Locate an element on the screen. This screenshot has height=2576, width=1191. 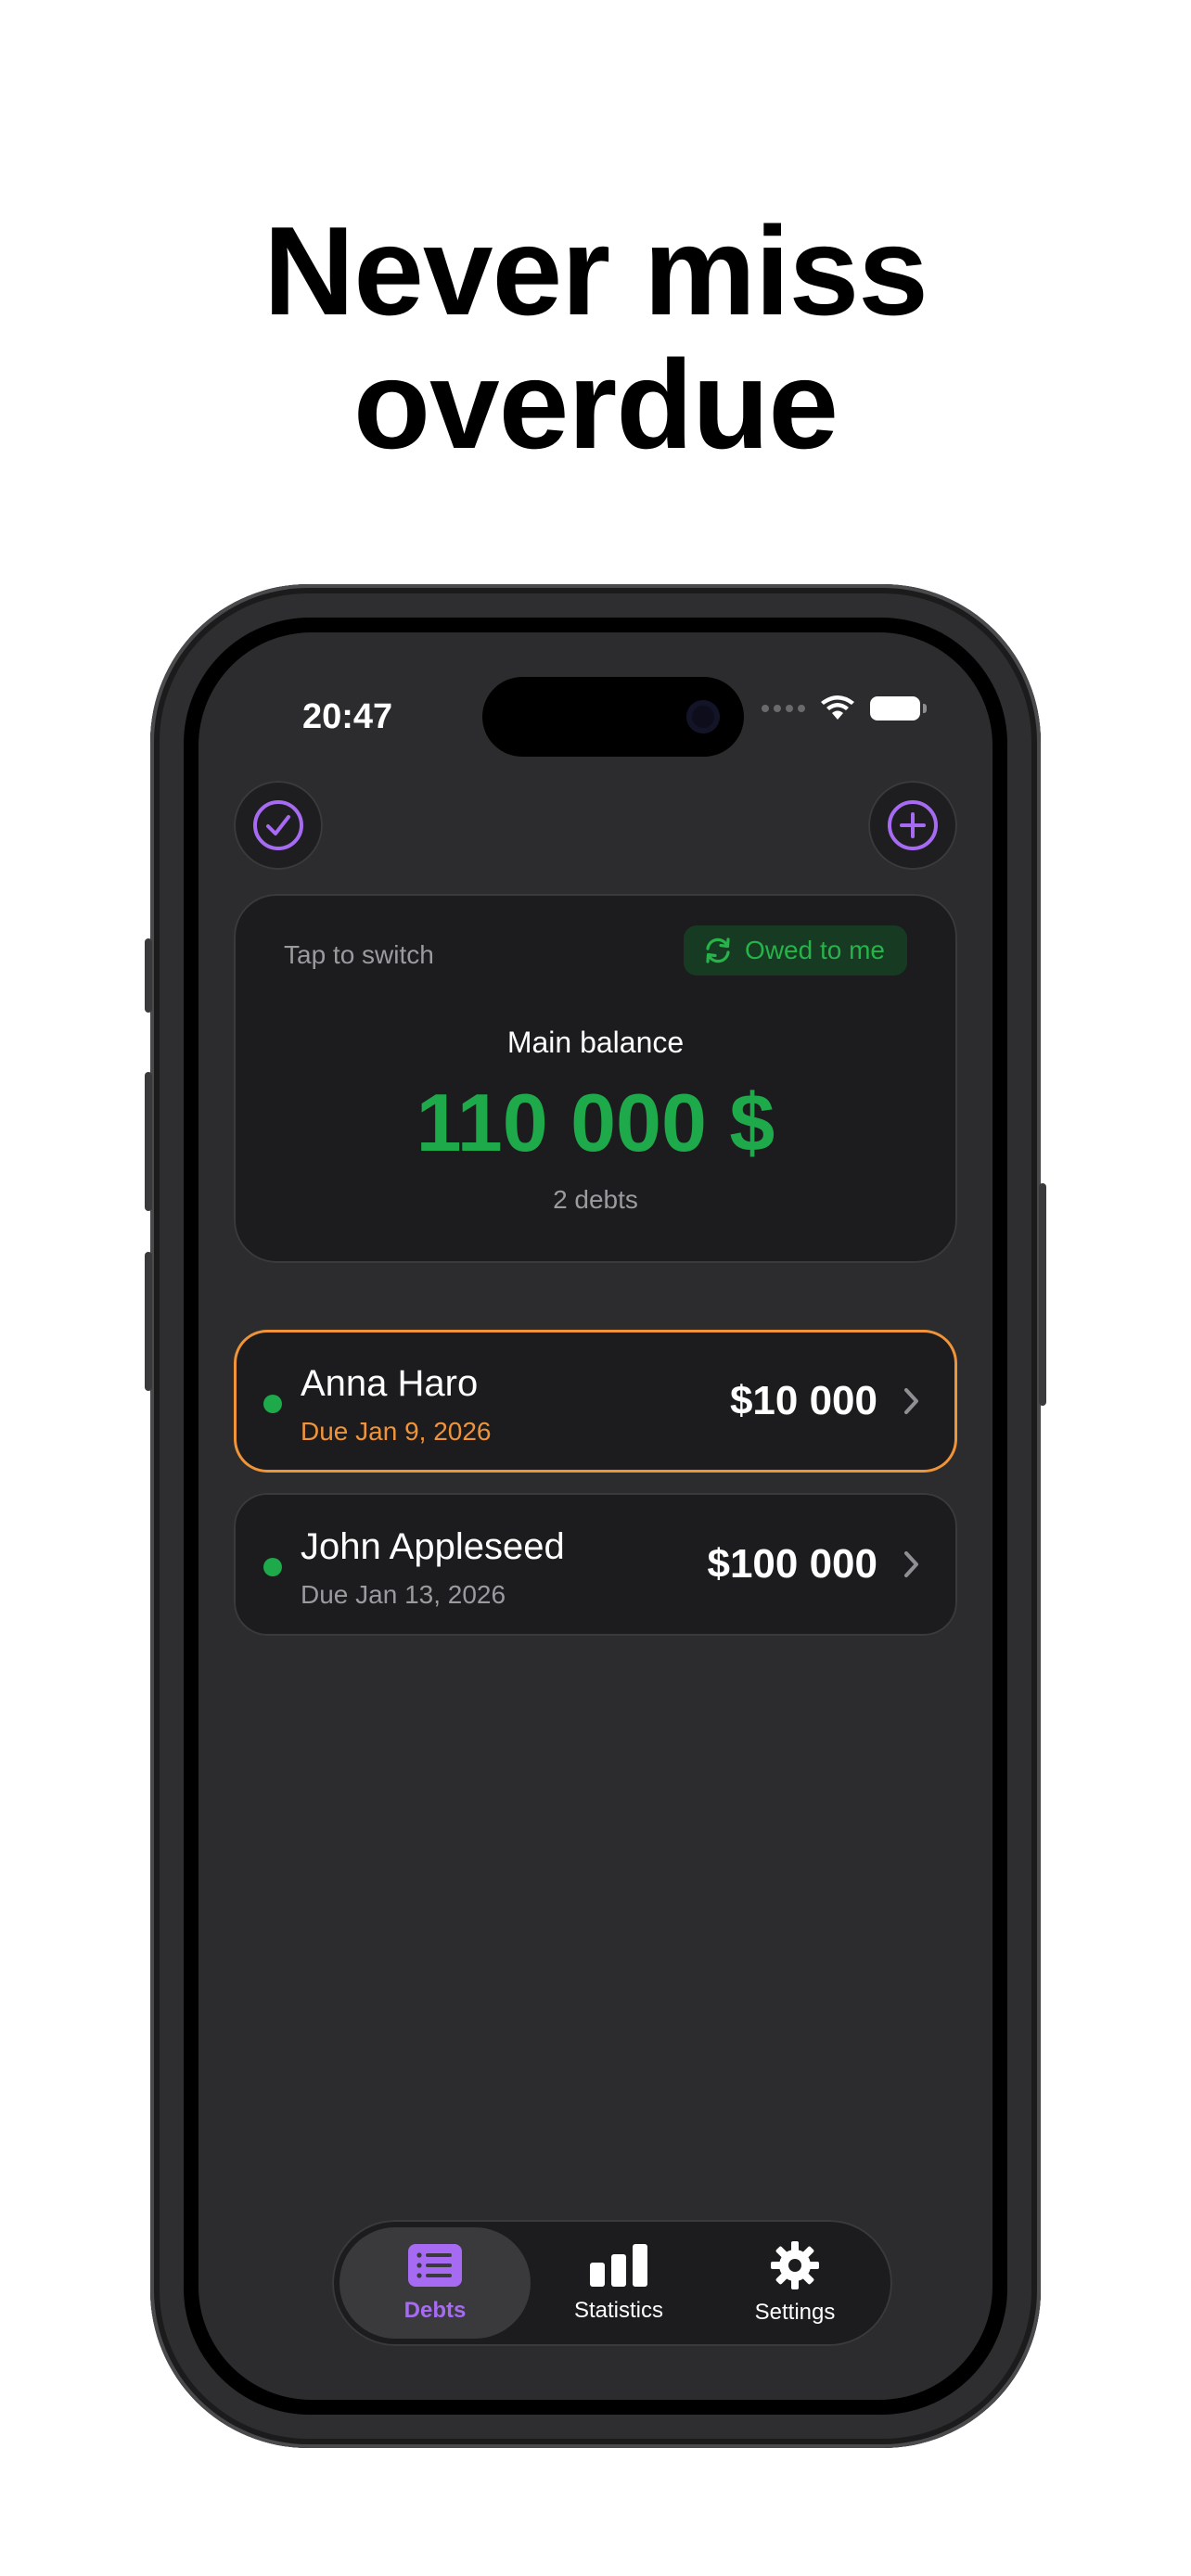
tab-settings-label: Settings is located at coordinates (795, 2312).